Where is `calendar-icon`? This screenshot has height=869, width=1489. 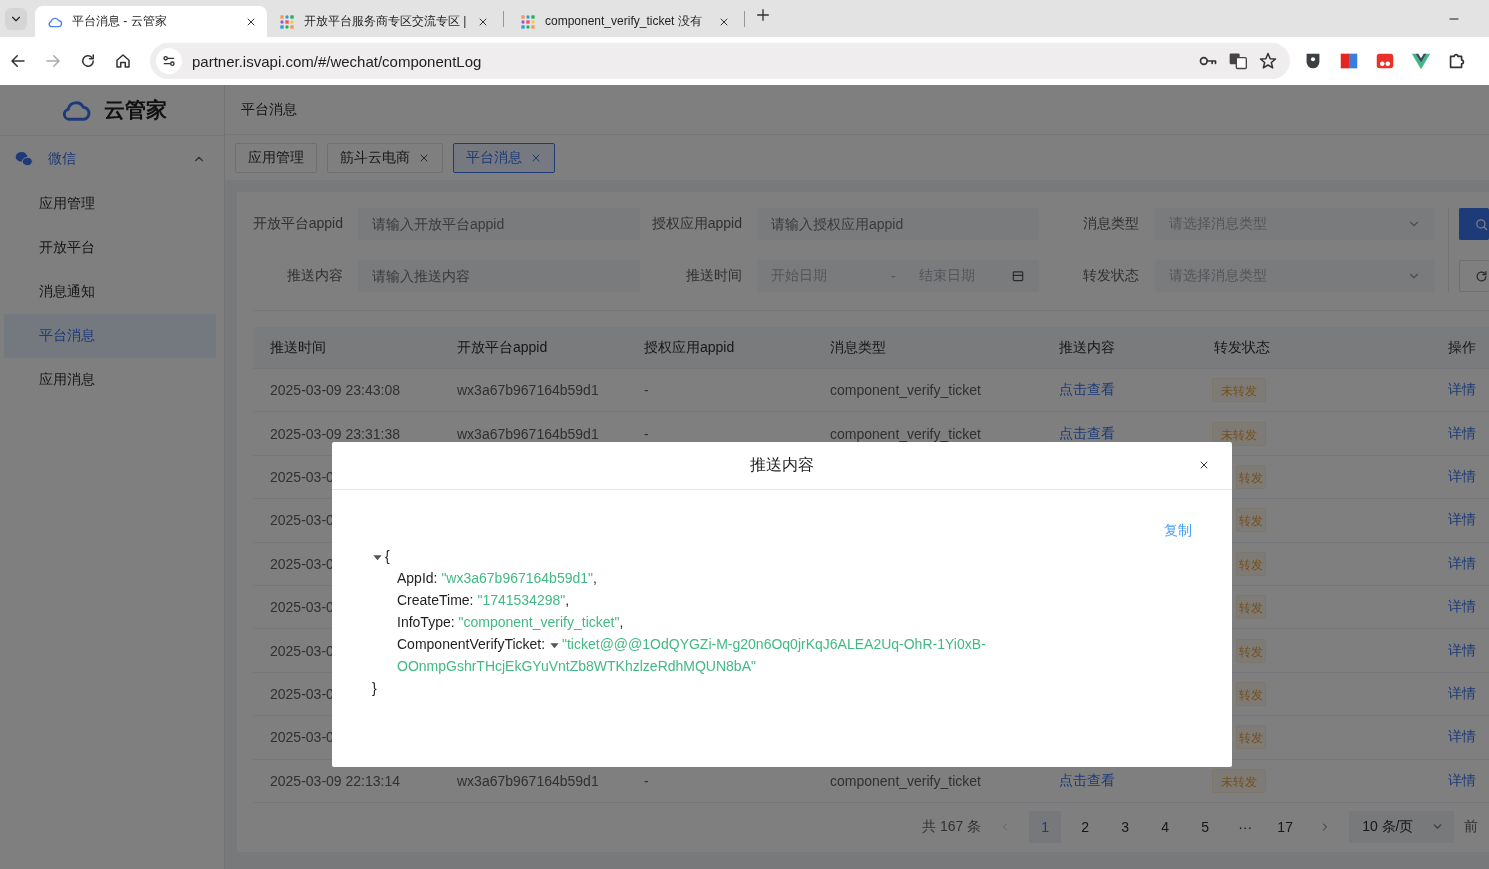
calendar-icon is located at coordinates (1018, 276).